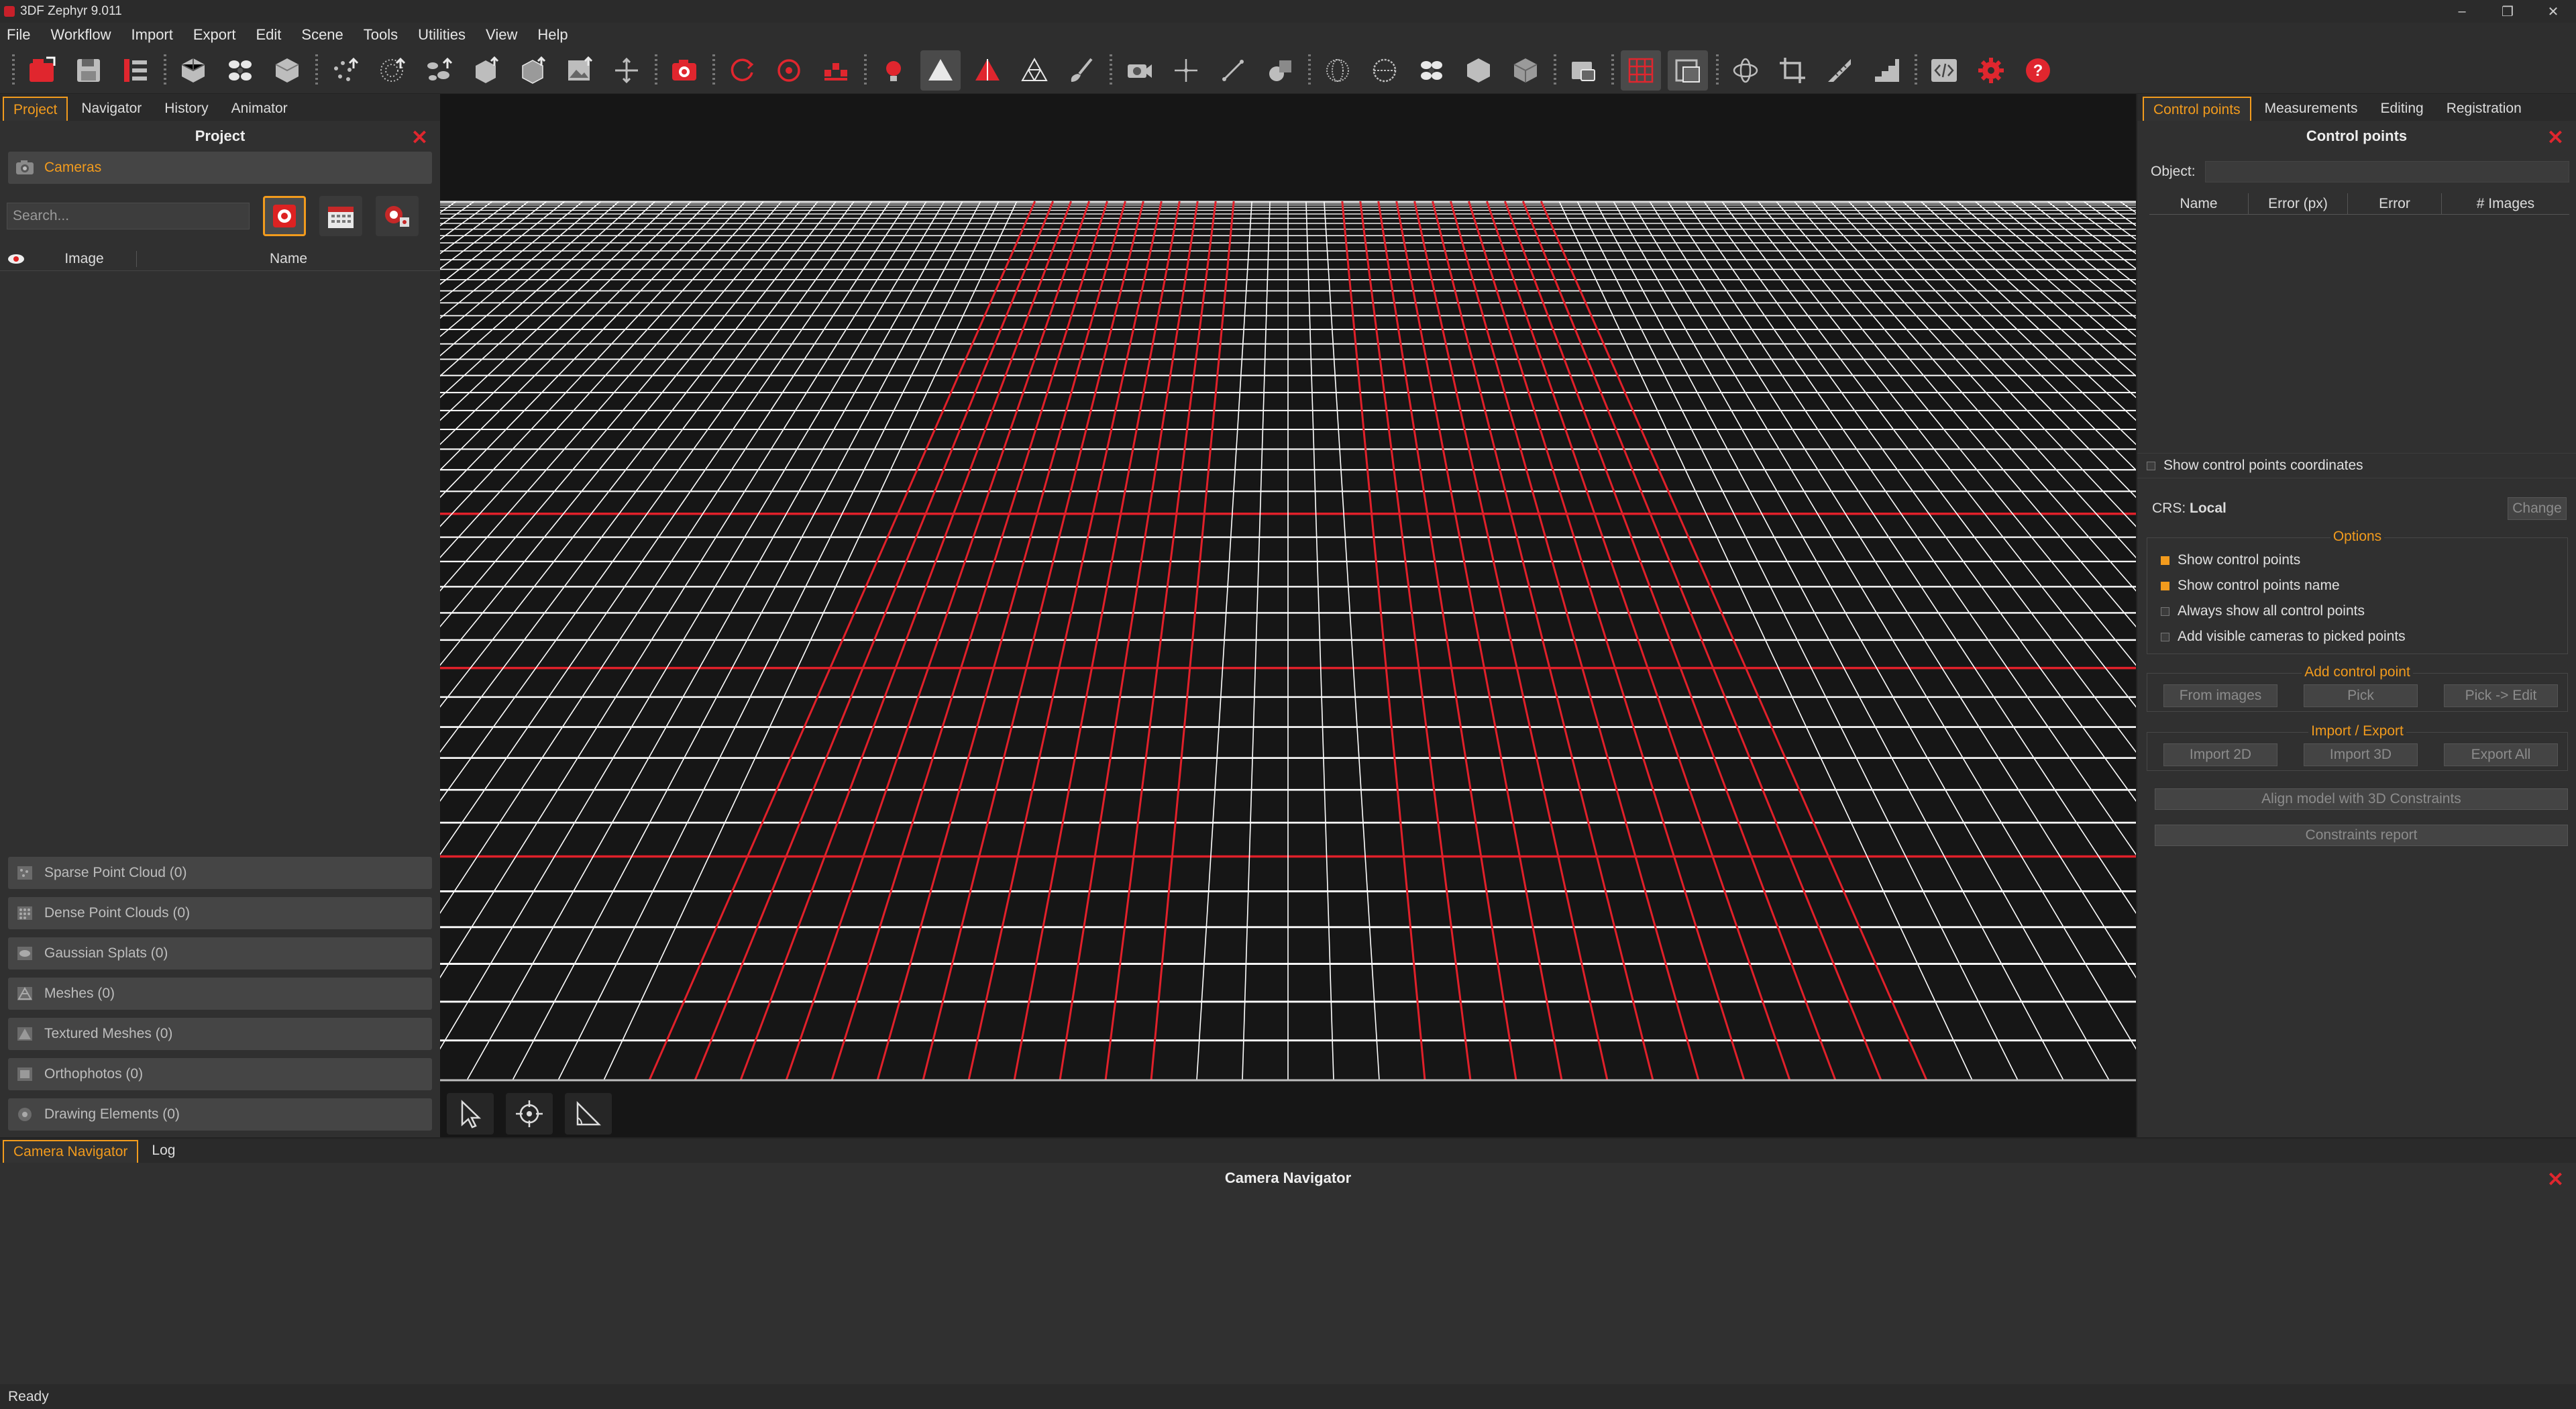  Describe the element at coordinates (135, 70) in the screenshot. I see `timeline-button` at that location.